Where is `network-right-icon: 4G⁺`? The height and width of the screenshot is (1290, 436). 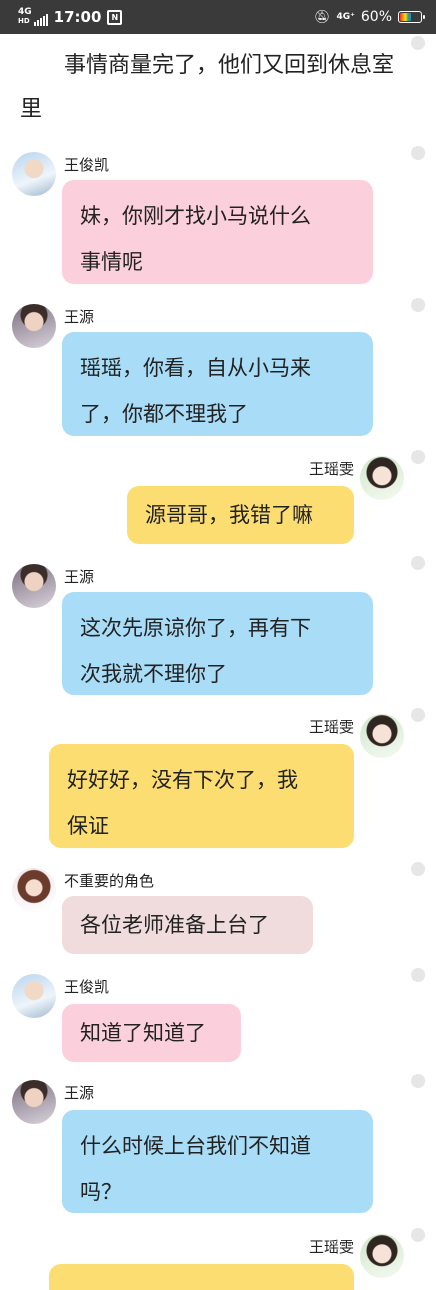
network-right-icon: 4G⁺ is located at coordinates (345, 16).